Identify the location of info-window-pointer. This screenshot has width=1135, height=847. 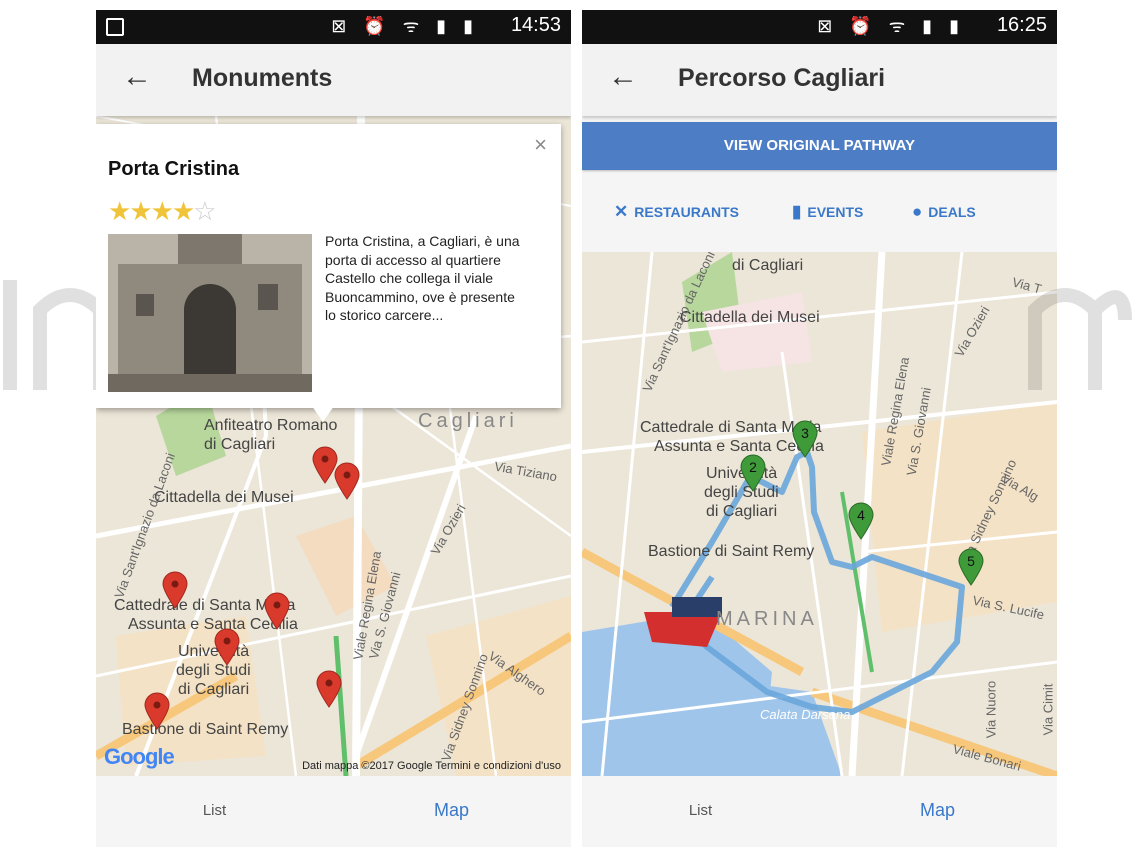
(323, 414).